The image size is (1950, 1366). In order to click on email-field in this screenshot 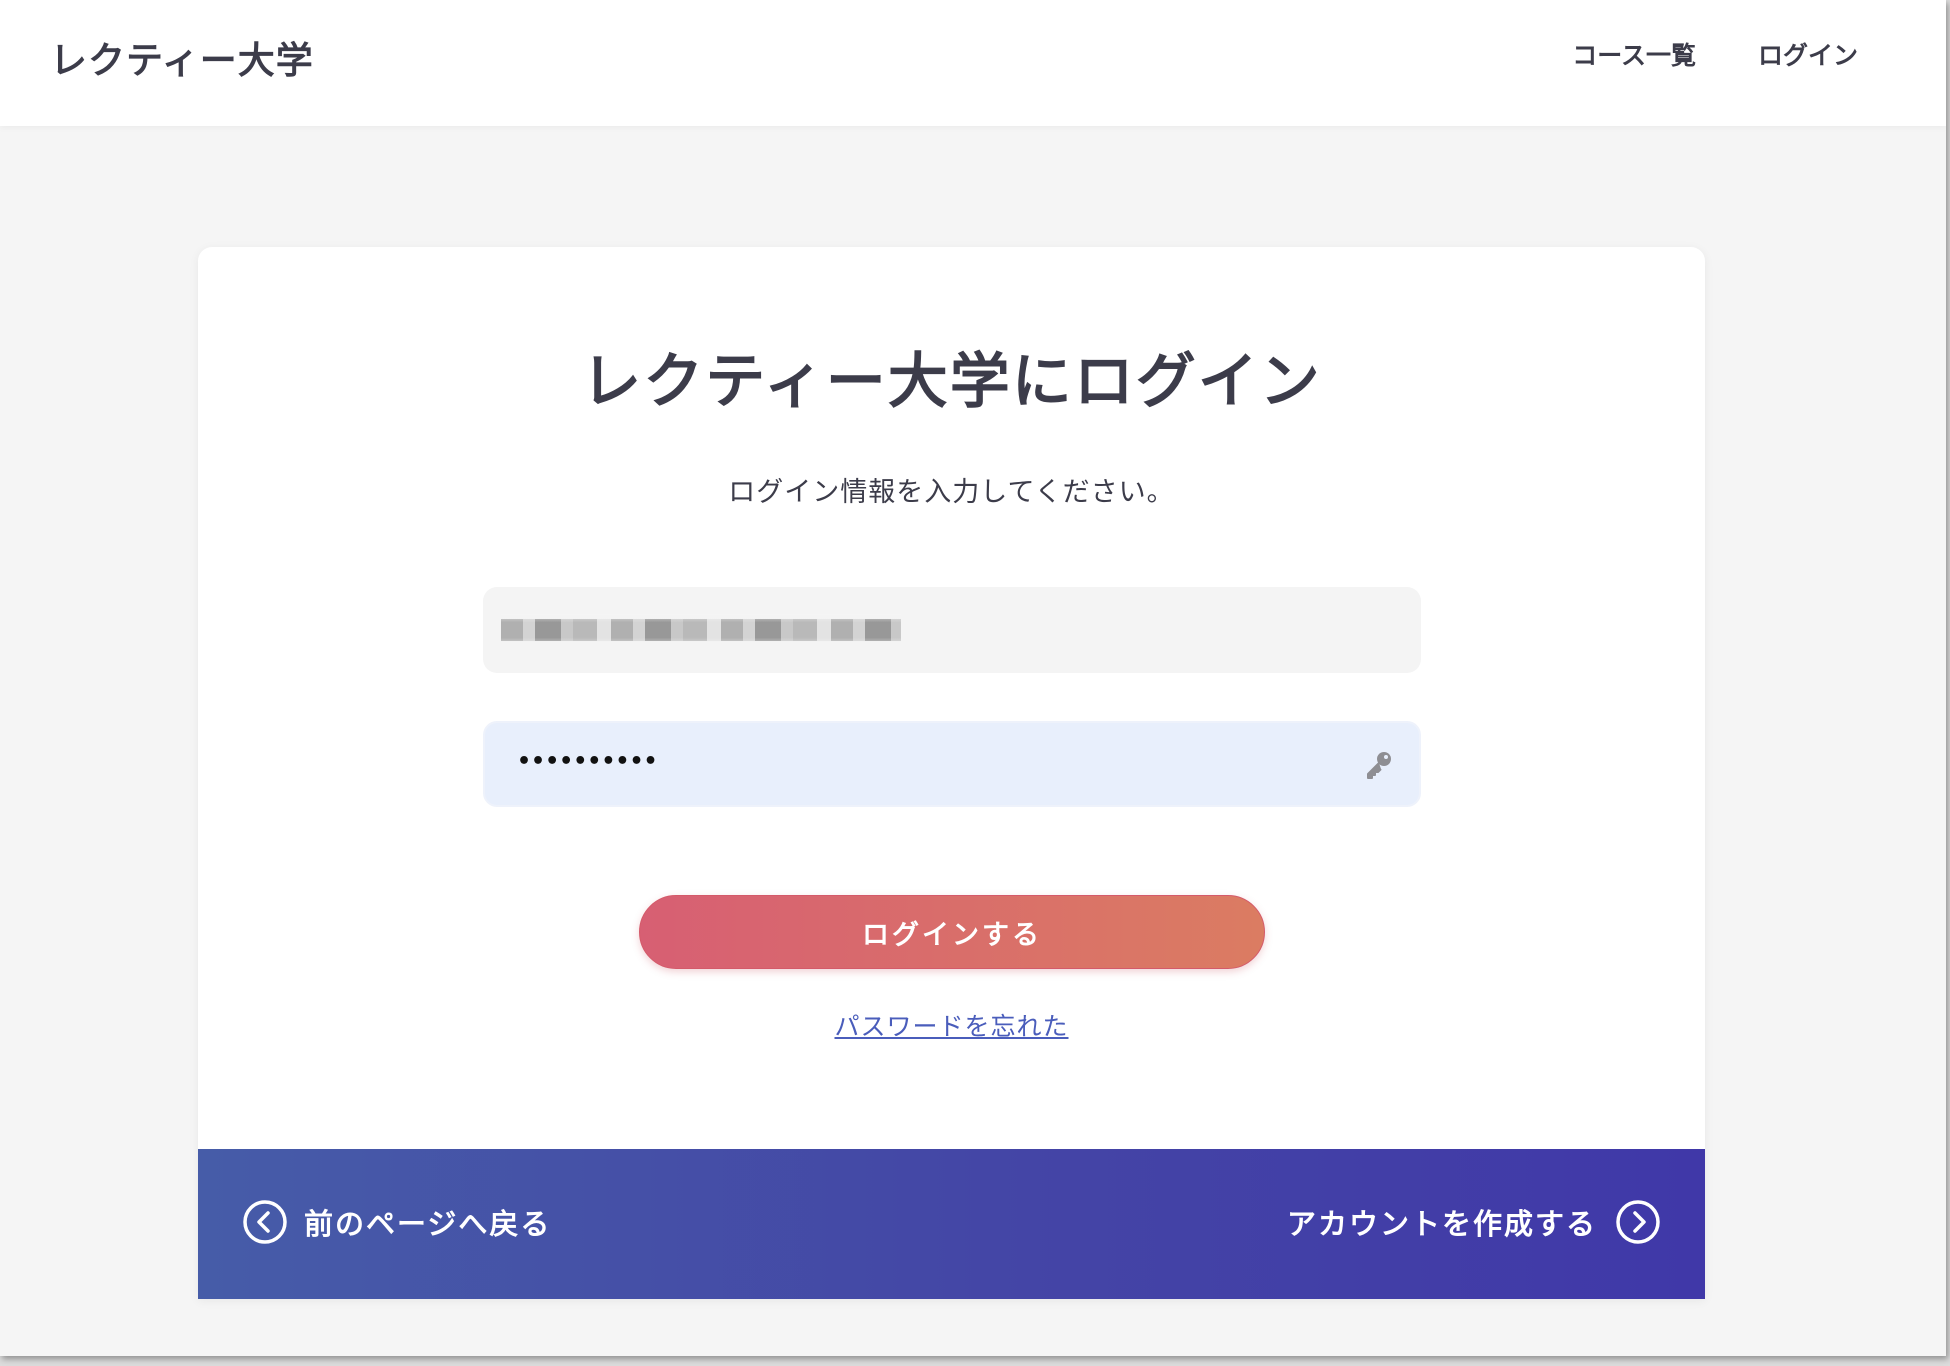, I will do `click(952, 630)`.